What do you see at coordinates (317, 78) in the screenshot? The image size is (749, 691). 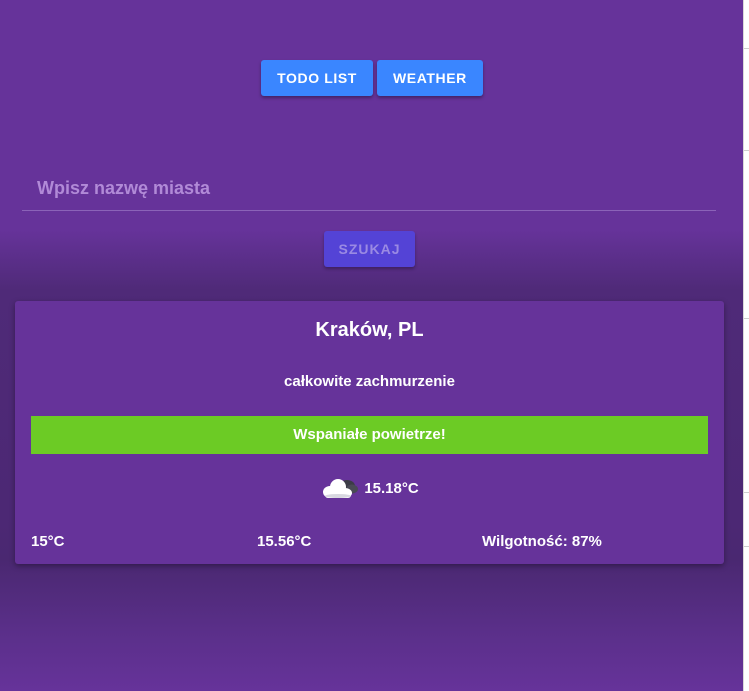 I see `todo-list-button: TODO LIST` at bounding box center [317, 78].